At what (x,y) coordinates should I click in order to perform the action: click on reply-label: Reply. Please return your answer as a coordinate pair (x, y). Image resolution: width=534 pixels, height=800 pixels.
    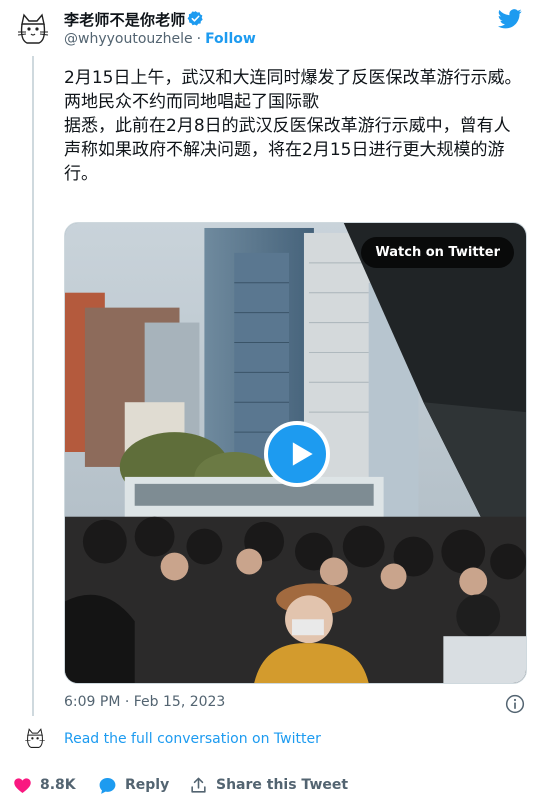
    Looking at the image, I should click on (147, 785).